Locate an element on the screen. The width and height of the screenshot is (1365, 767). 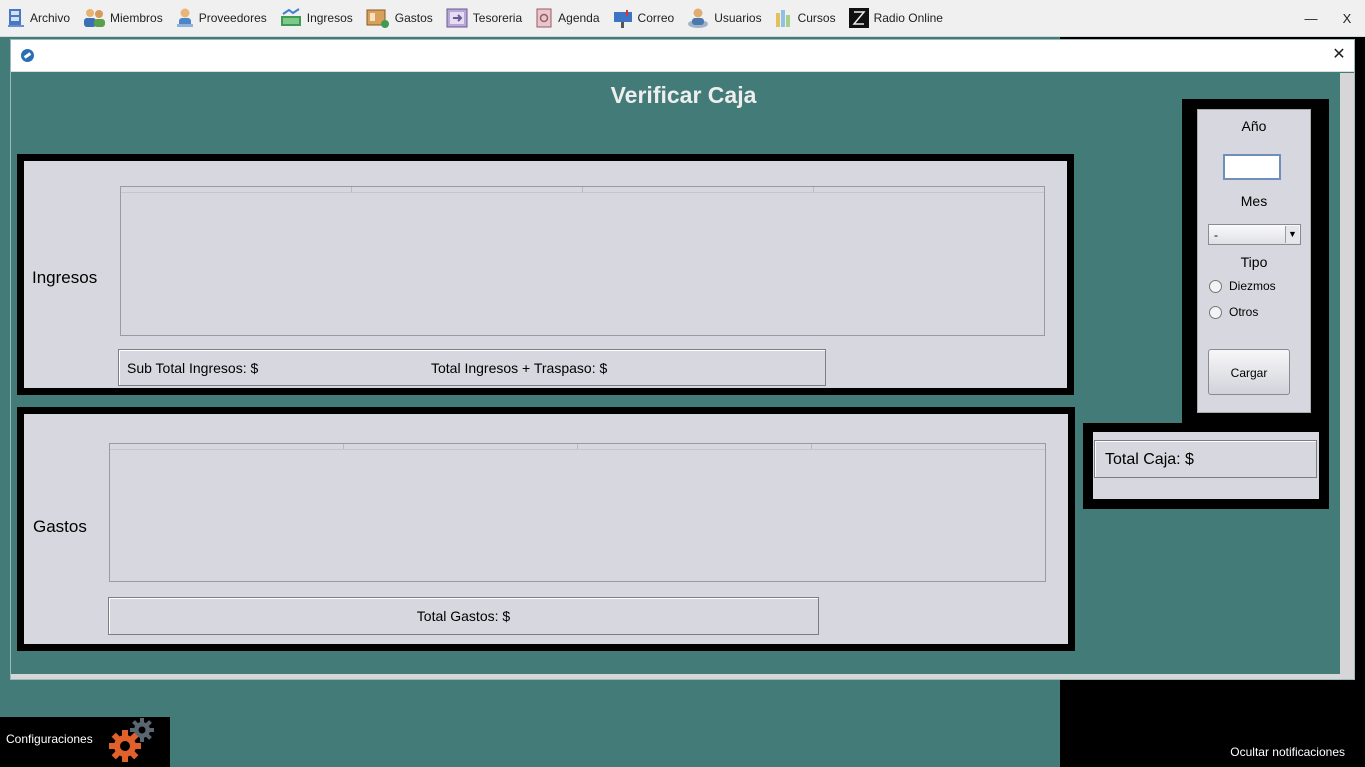
menu-archivo: Archivo is located at coordinates (38, 18).